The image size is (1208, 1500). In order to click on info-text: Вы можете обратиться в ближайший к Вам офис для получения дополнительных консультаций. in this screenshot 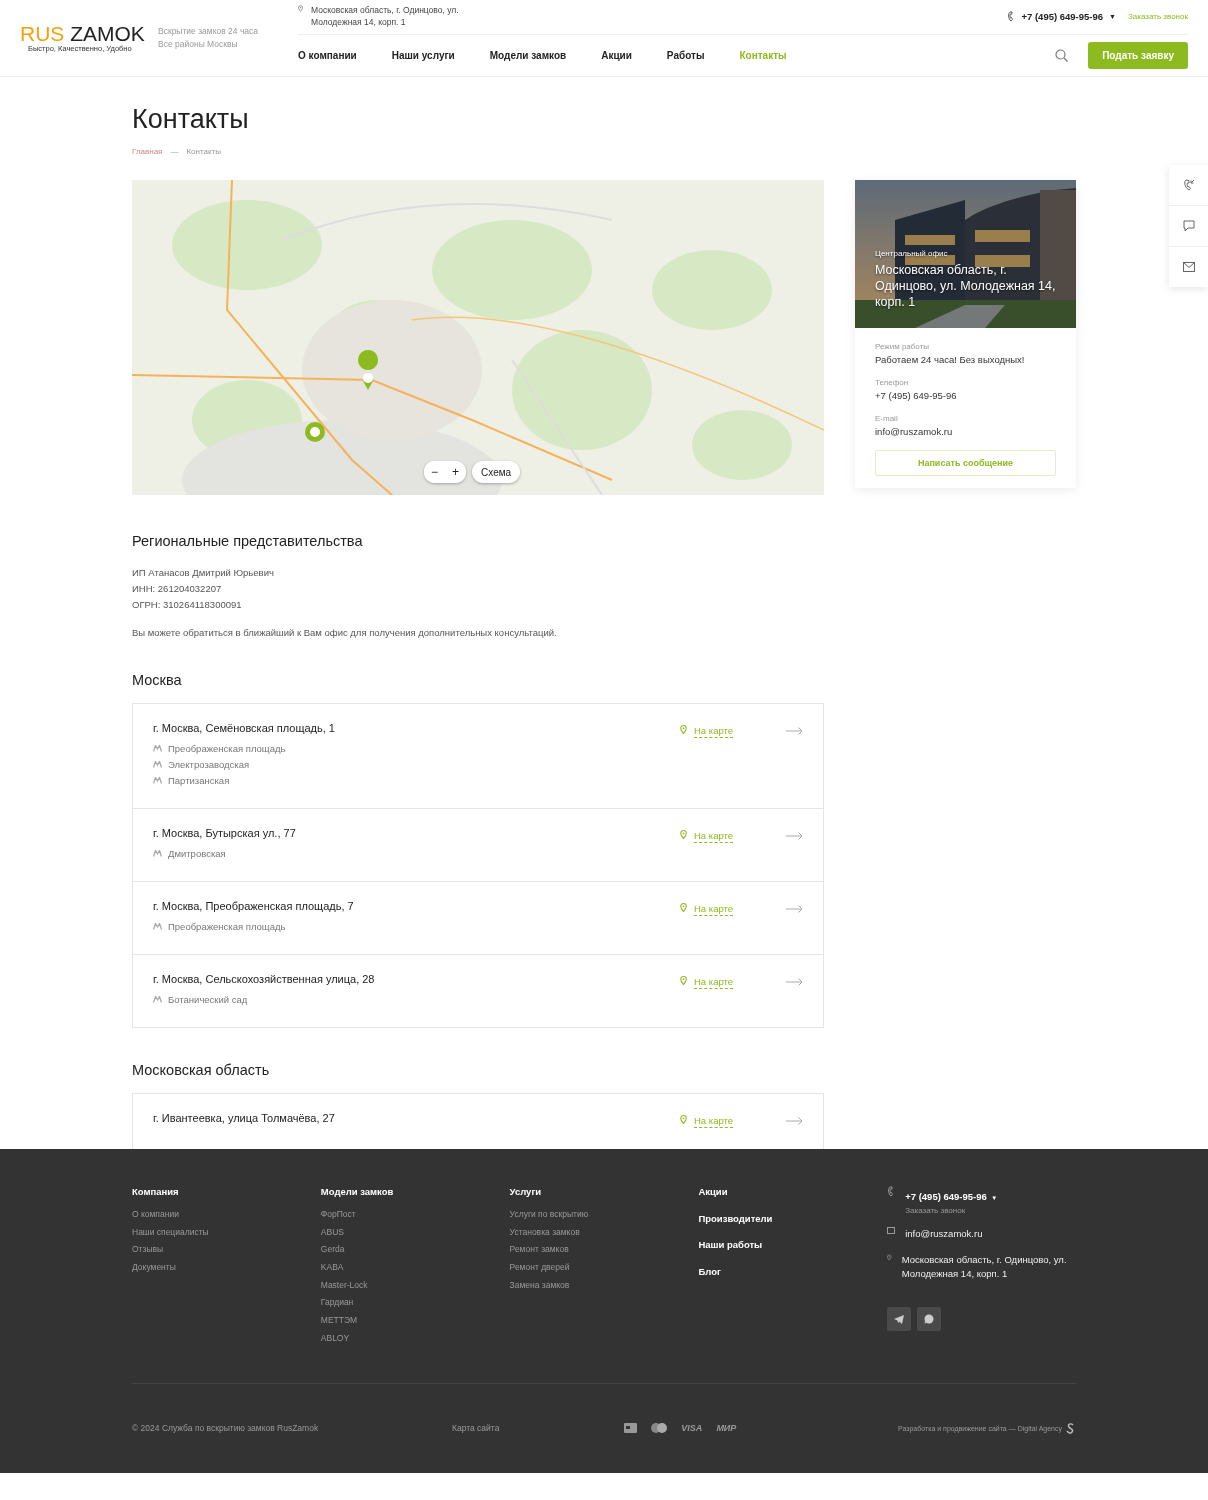, I will do `click(345, 632)`.